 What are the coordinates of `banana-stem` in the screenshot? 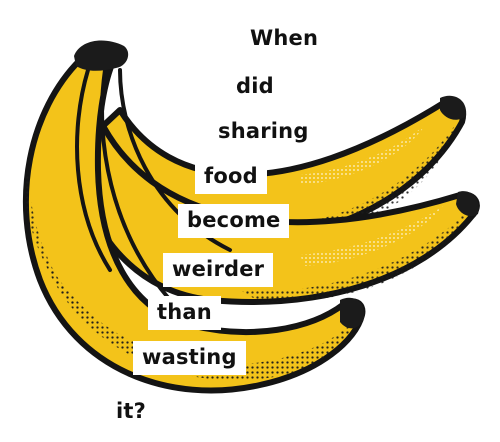 It's located at (101, 55).